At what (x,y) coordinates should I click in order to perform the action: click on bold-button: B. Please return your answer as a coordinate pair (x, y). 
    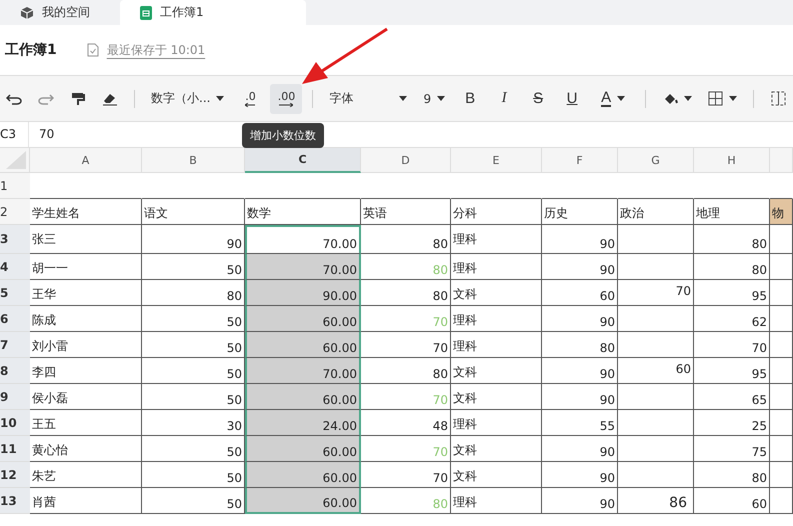
    Looking at the image, I should click on (470, 99).